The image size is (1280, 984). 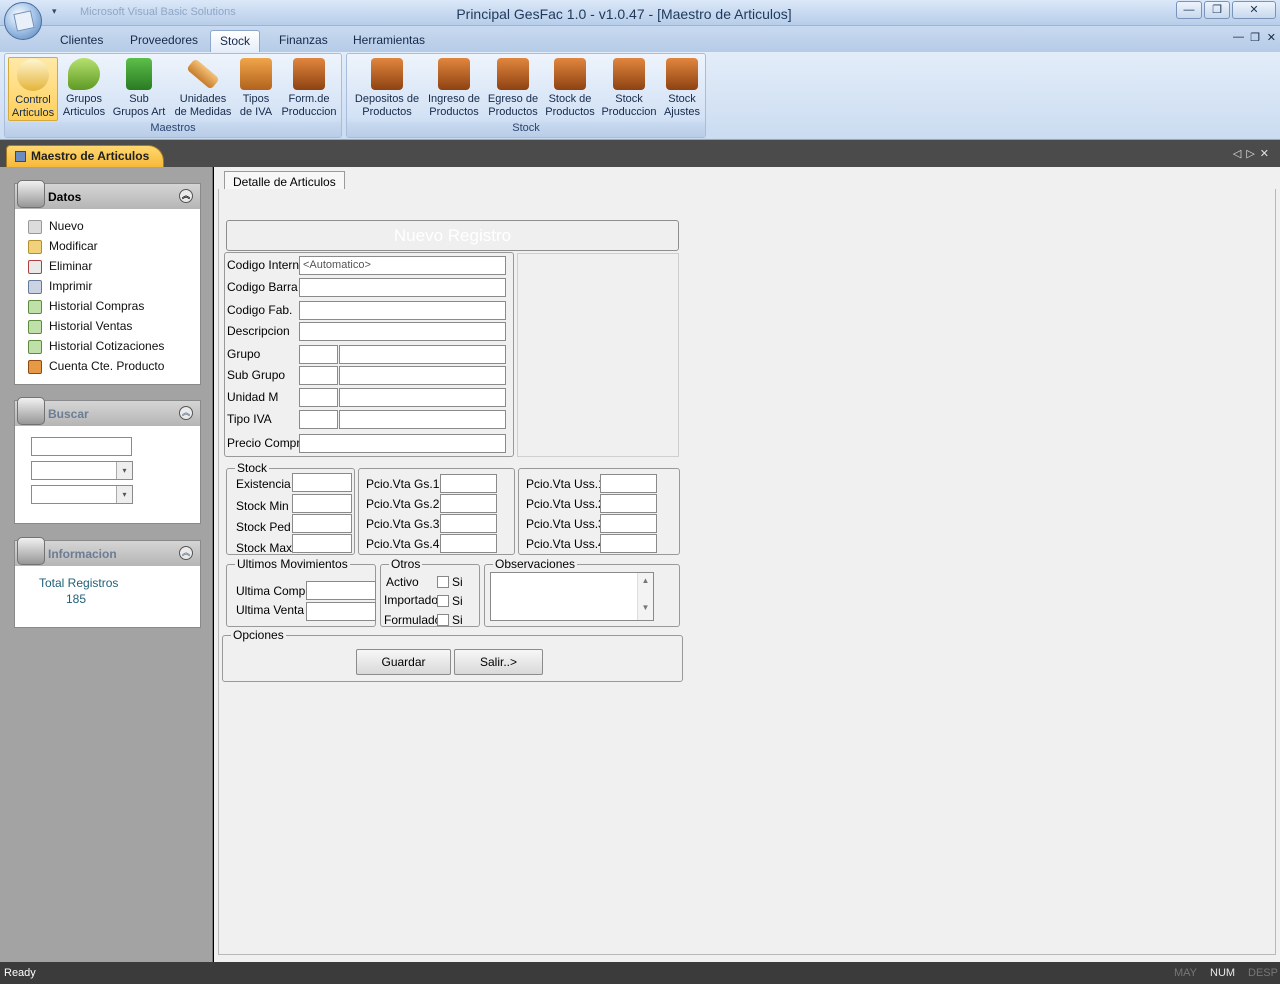 What do you see at coordinates (322, 482) in the screenshot?
I see `existencia-input` at bounding box center [322, 482].